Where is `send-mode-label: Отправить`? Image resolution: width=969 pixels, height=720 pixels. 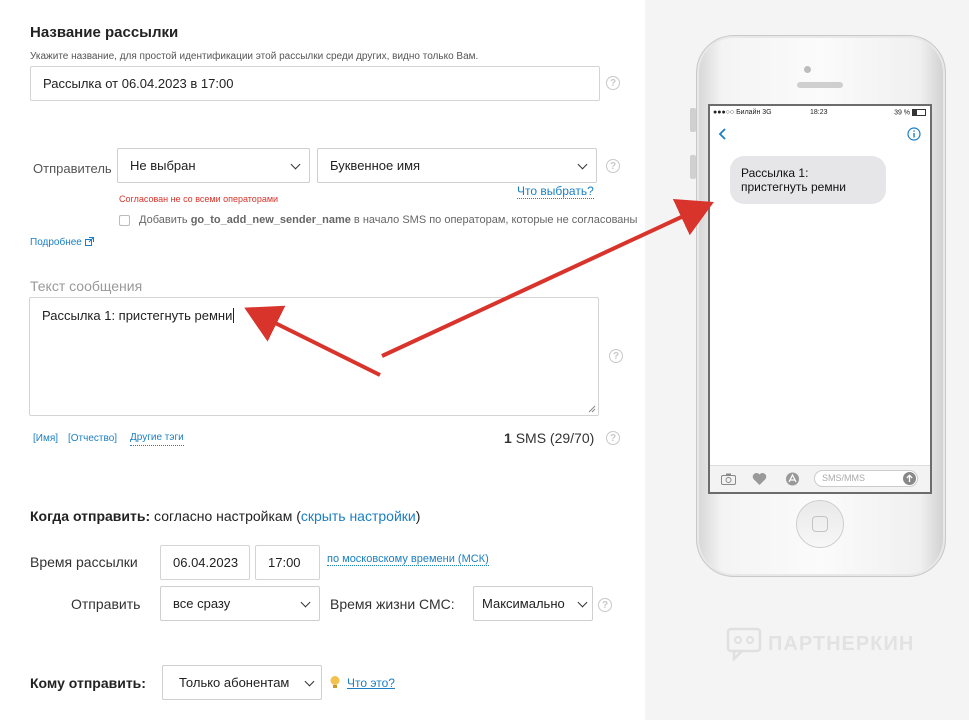
send-mode-label: Отправить is located at coordinates (106, 604).